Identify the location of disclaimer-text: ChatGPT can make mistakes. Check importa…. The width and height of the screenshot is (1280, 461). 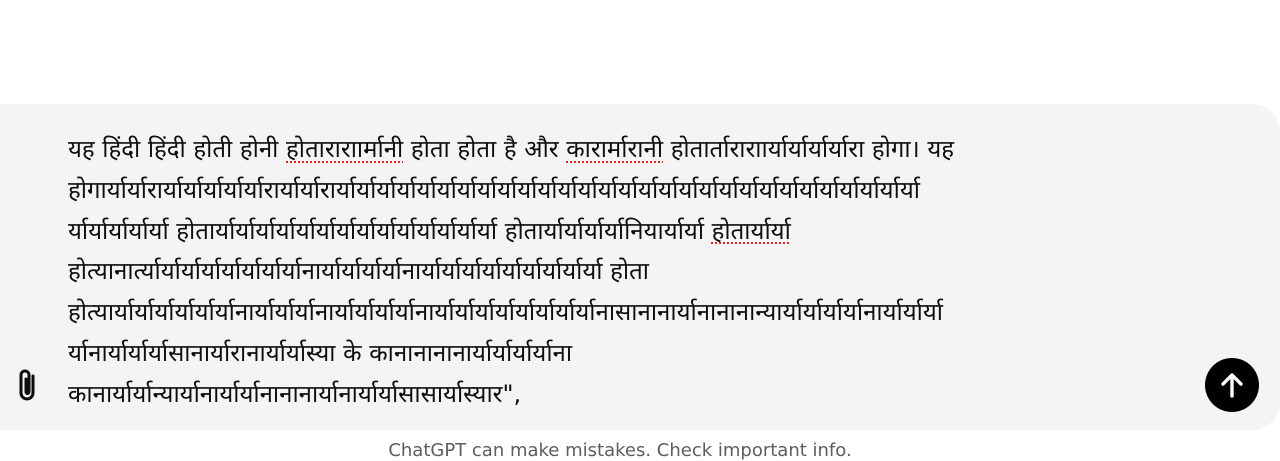
(620, 450).